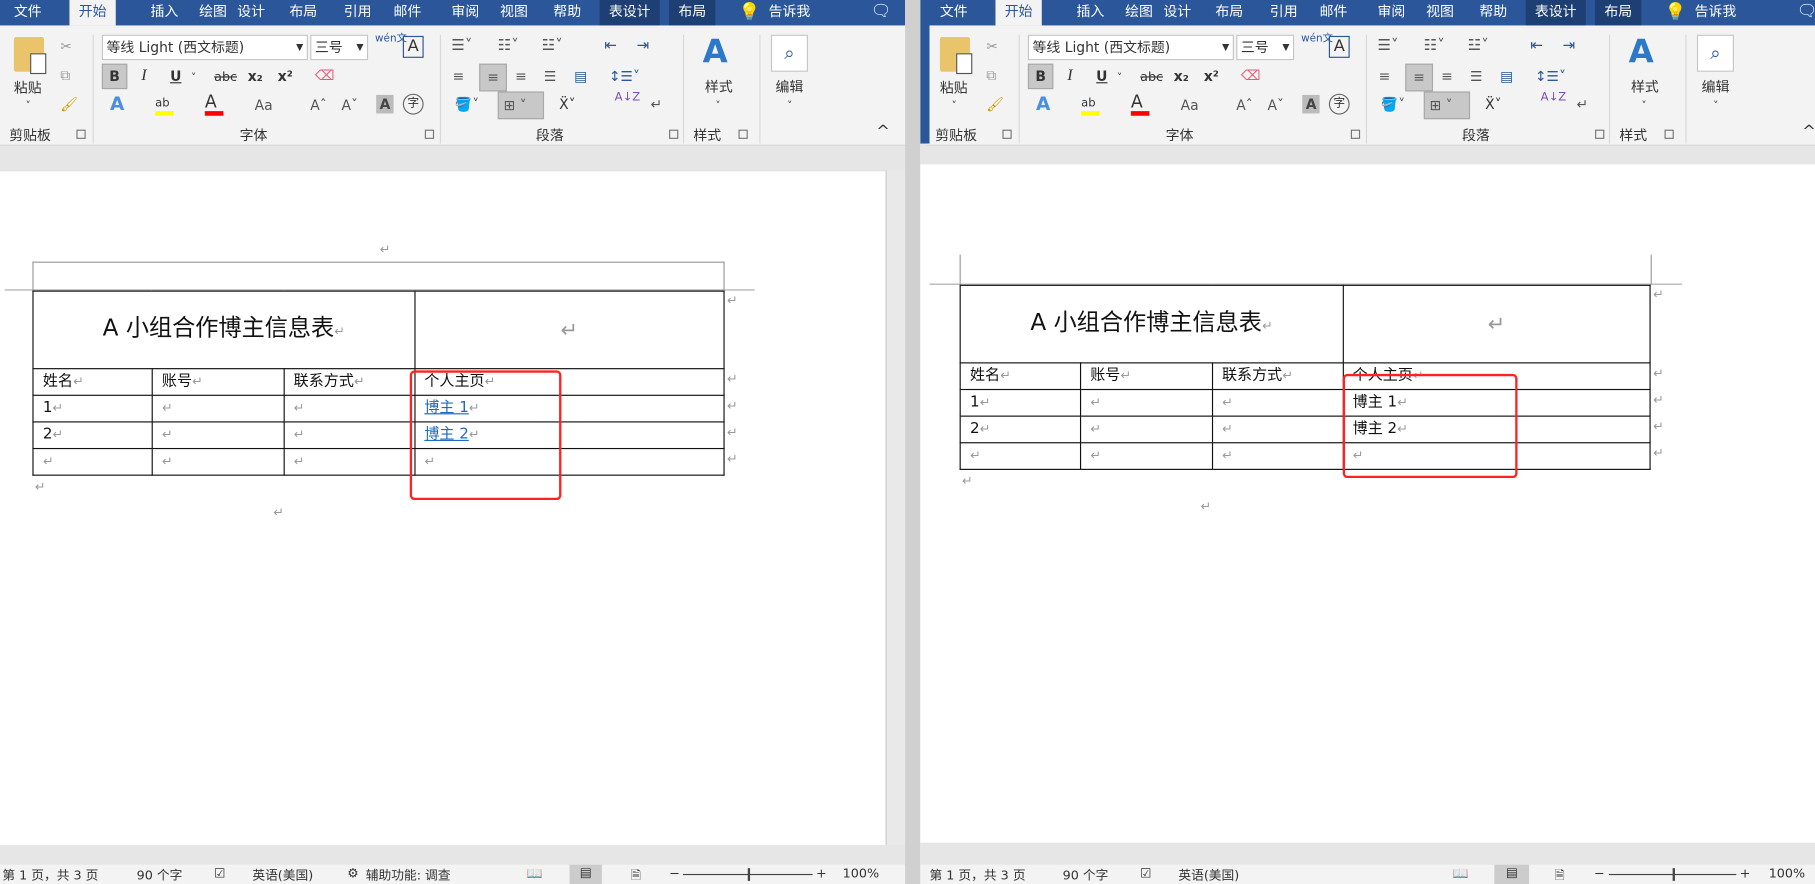  Describe the element at coordinates (1040, 76) in the screenshot. I see `bold-button: B` at that location.